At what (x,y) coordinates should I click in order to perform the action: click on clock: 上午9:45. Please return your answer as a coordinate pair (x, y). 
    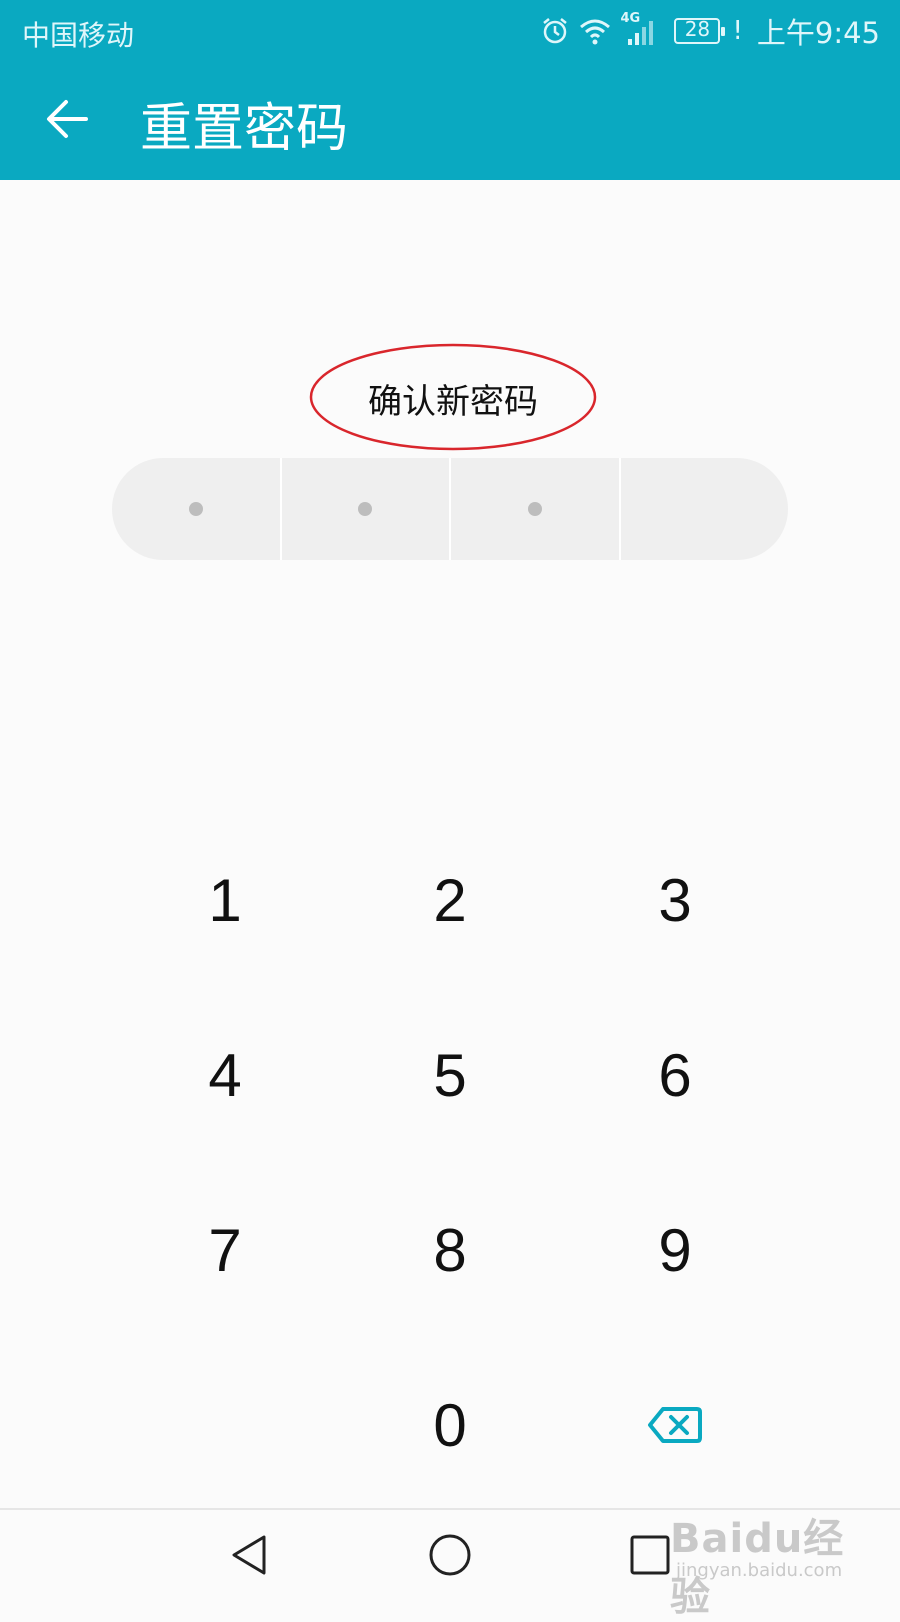
    Looking at the image, I should click on (818, 33).